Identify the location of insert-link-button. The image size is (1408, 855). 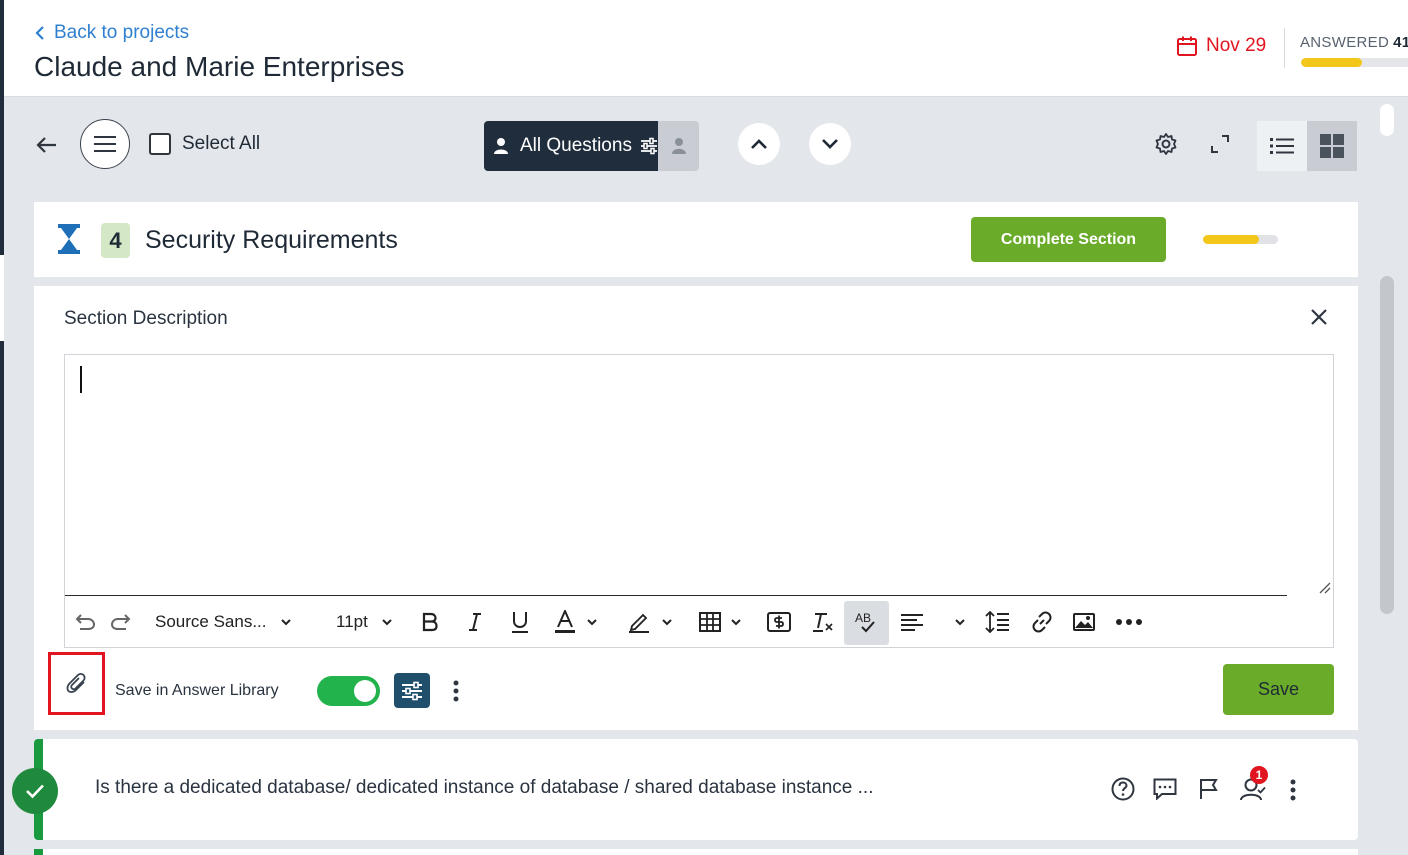
(1042, 622).